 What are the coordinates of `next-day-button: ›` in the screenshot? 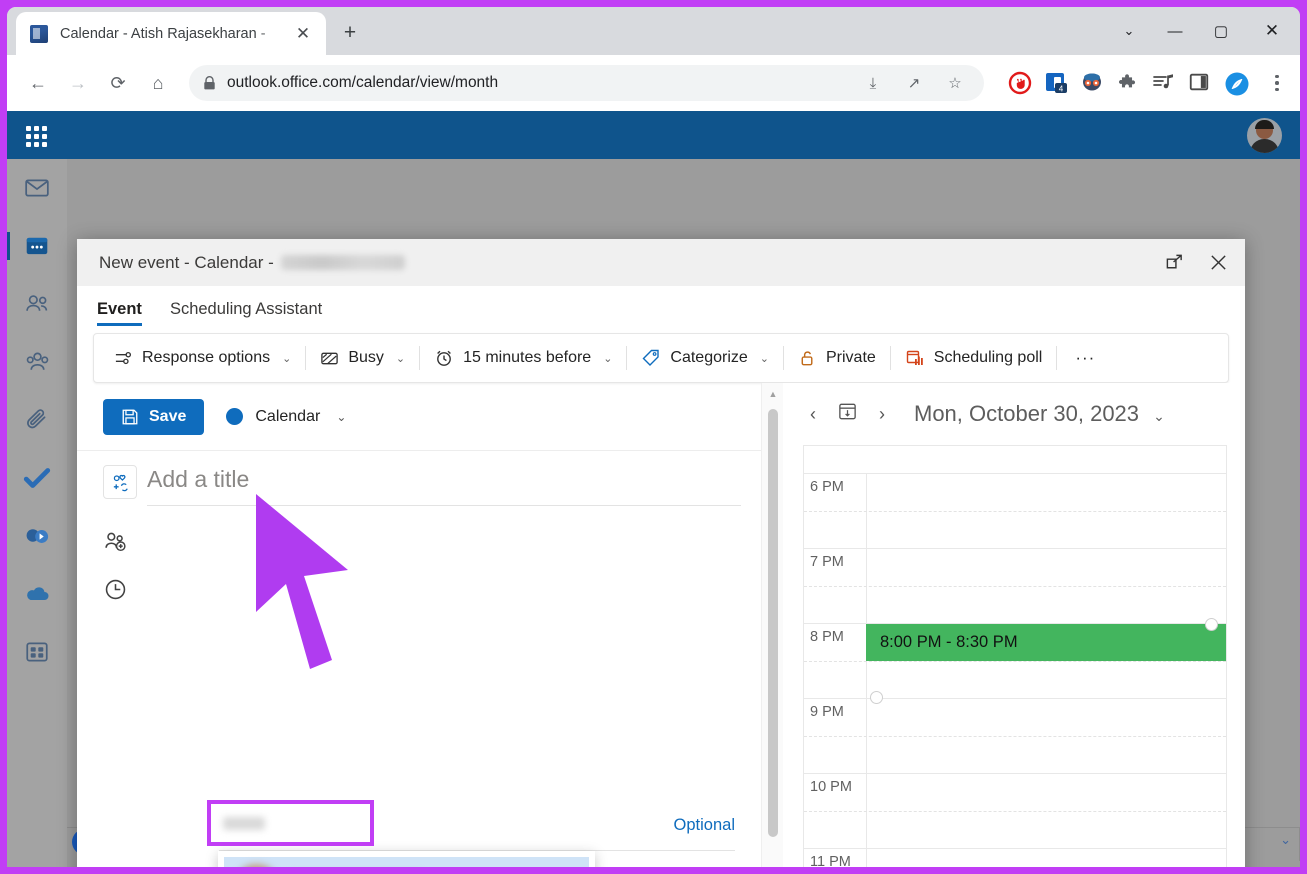 It's located at (882, 414).